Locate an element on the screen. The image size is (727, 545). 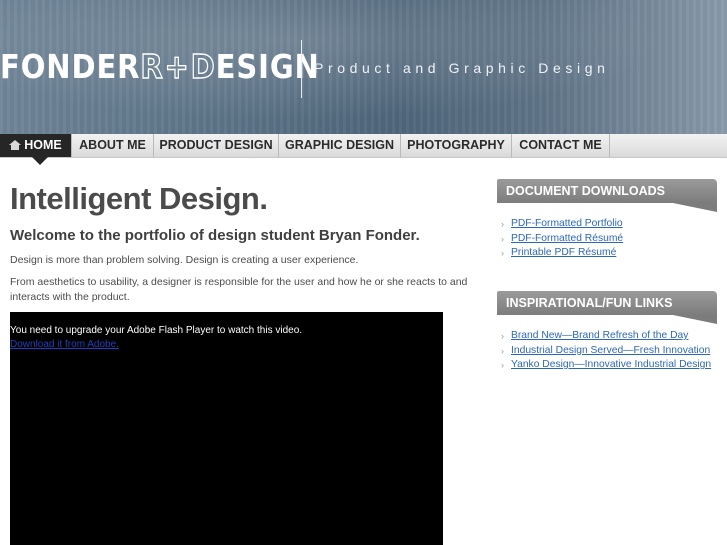
home-icon is located at coordinates (15, 145).